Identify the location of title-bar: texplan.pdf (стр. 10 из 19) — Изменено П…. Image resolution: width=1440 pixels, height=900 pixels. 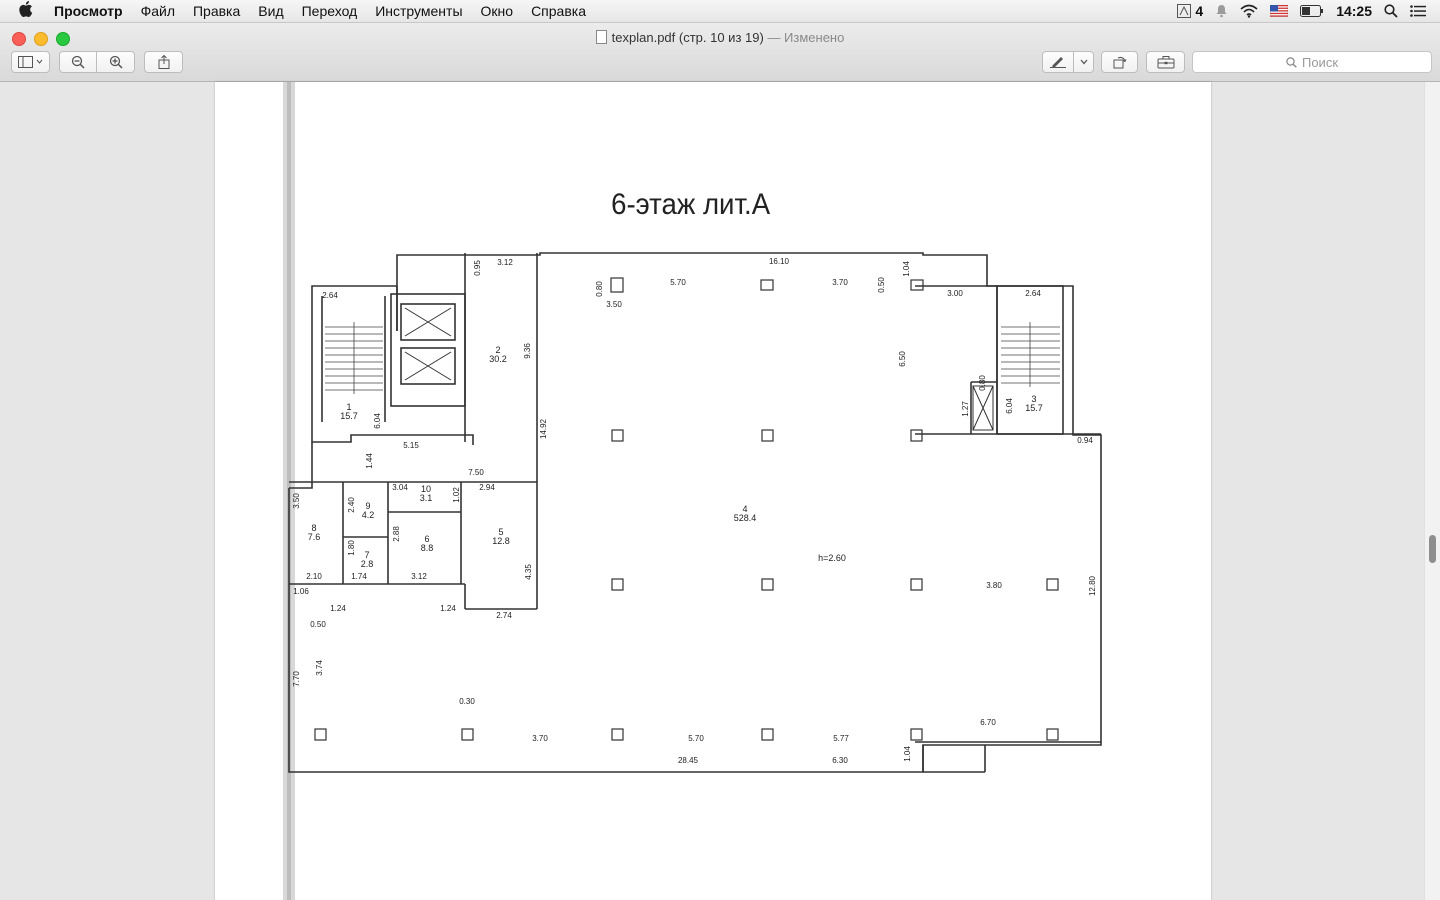
(720, 52).